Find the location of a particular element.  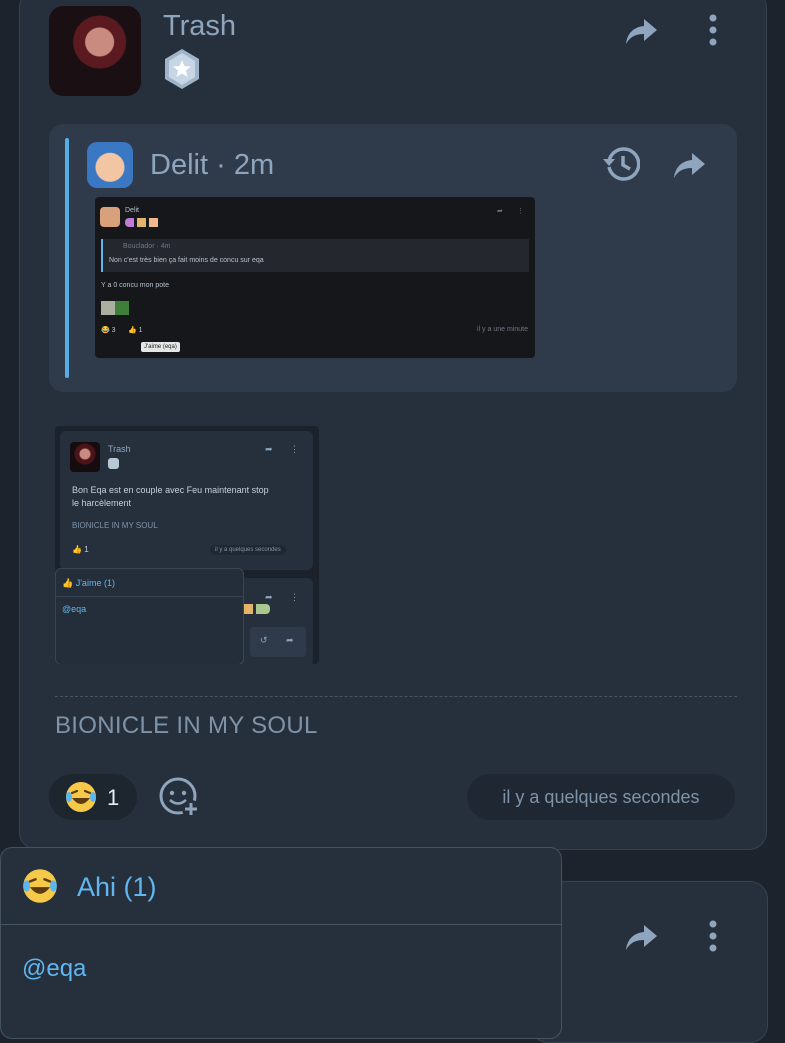

mini-reaction: 👍 1 is located at coordinates (80, 549).